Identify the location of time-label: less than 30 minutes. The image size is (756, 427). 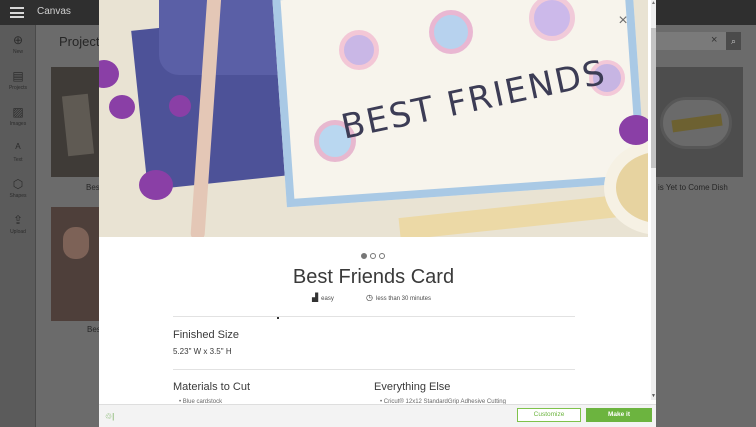
(403, 299).